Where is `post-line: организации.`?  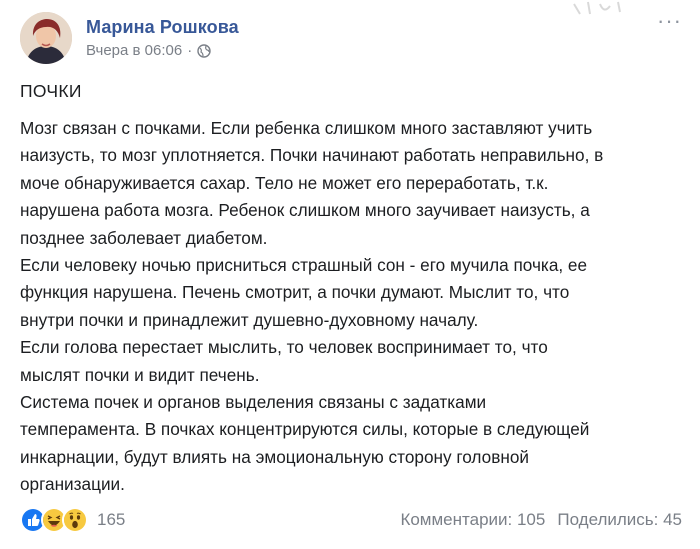
post-line: организации. is located at coordinates (72, 484).